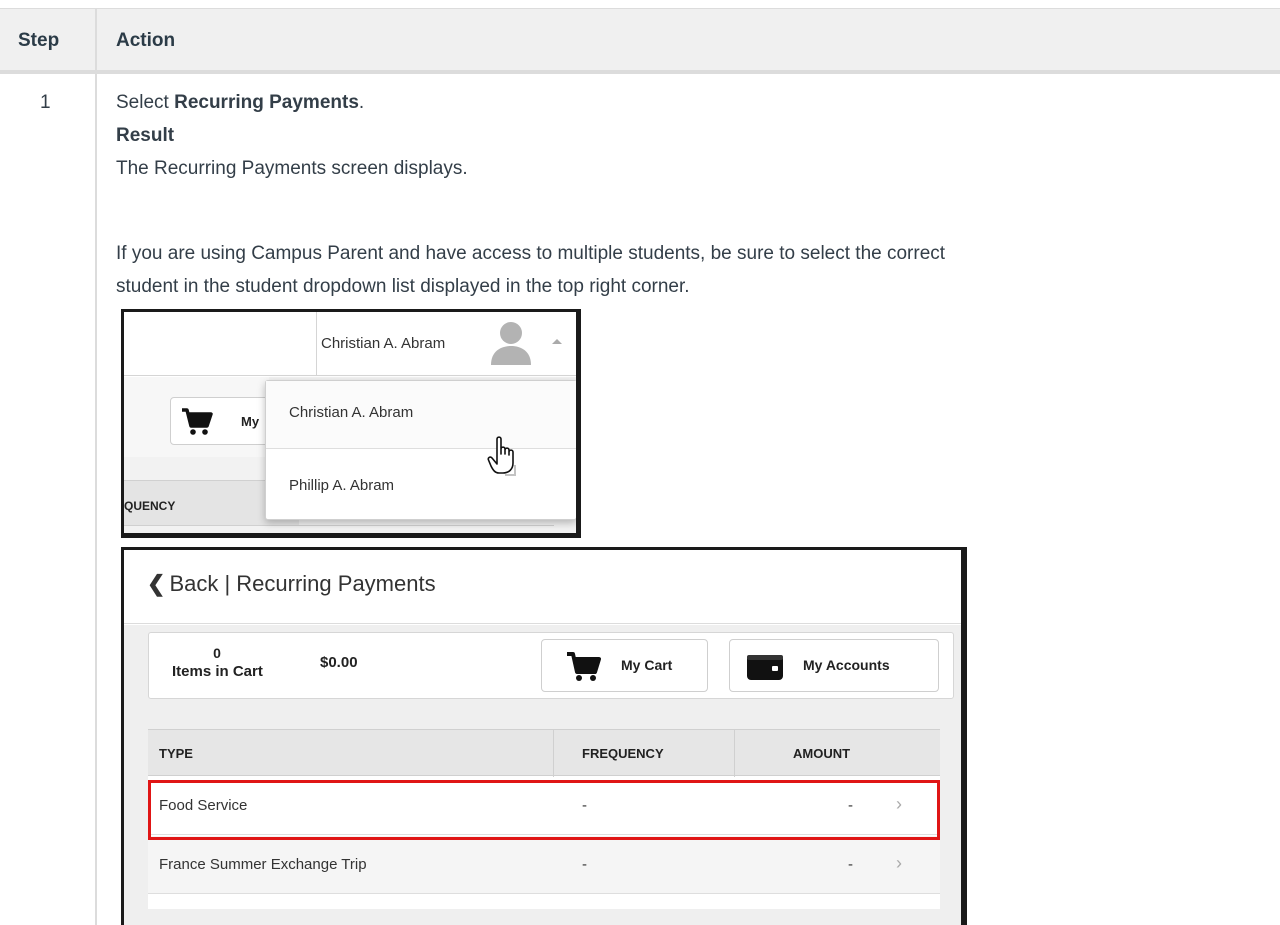 The height and width of the screenshot is (925, 1280). I want to click on page-header: ❮ Back | Recurring Payments, so click(542, 587).